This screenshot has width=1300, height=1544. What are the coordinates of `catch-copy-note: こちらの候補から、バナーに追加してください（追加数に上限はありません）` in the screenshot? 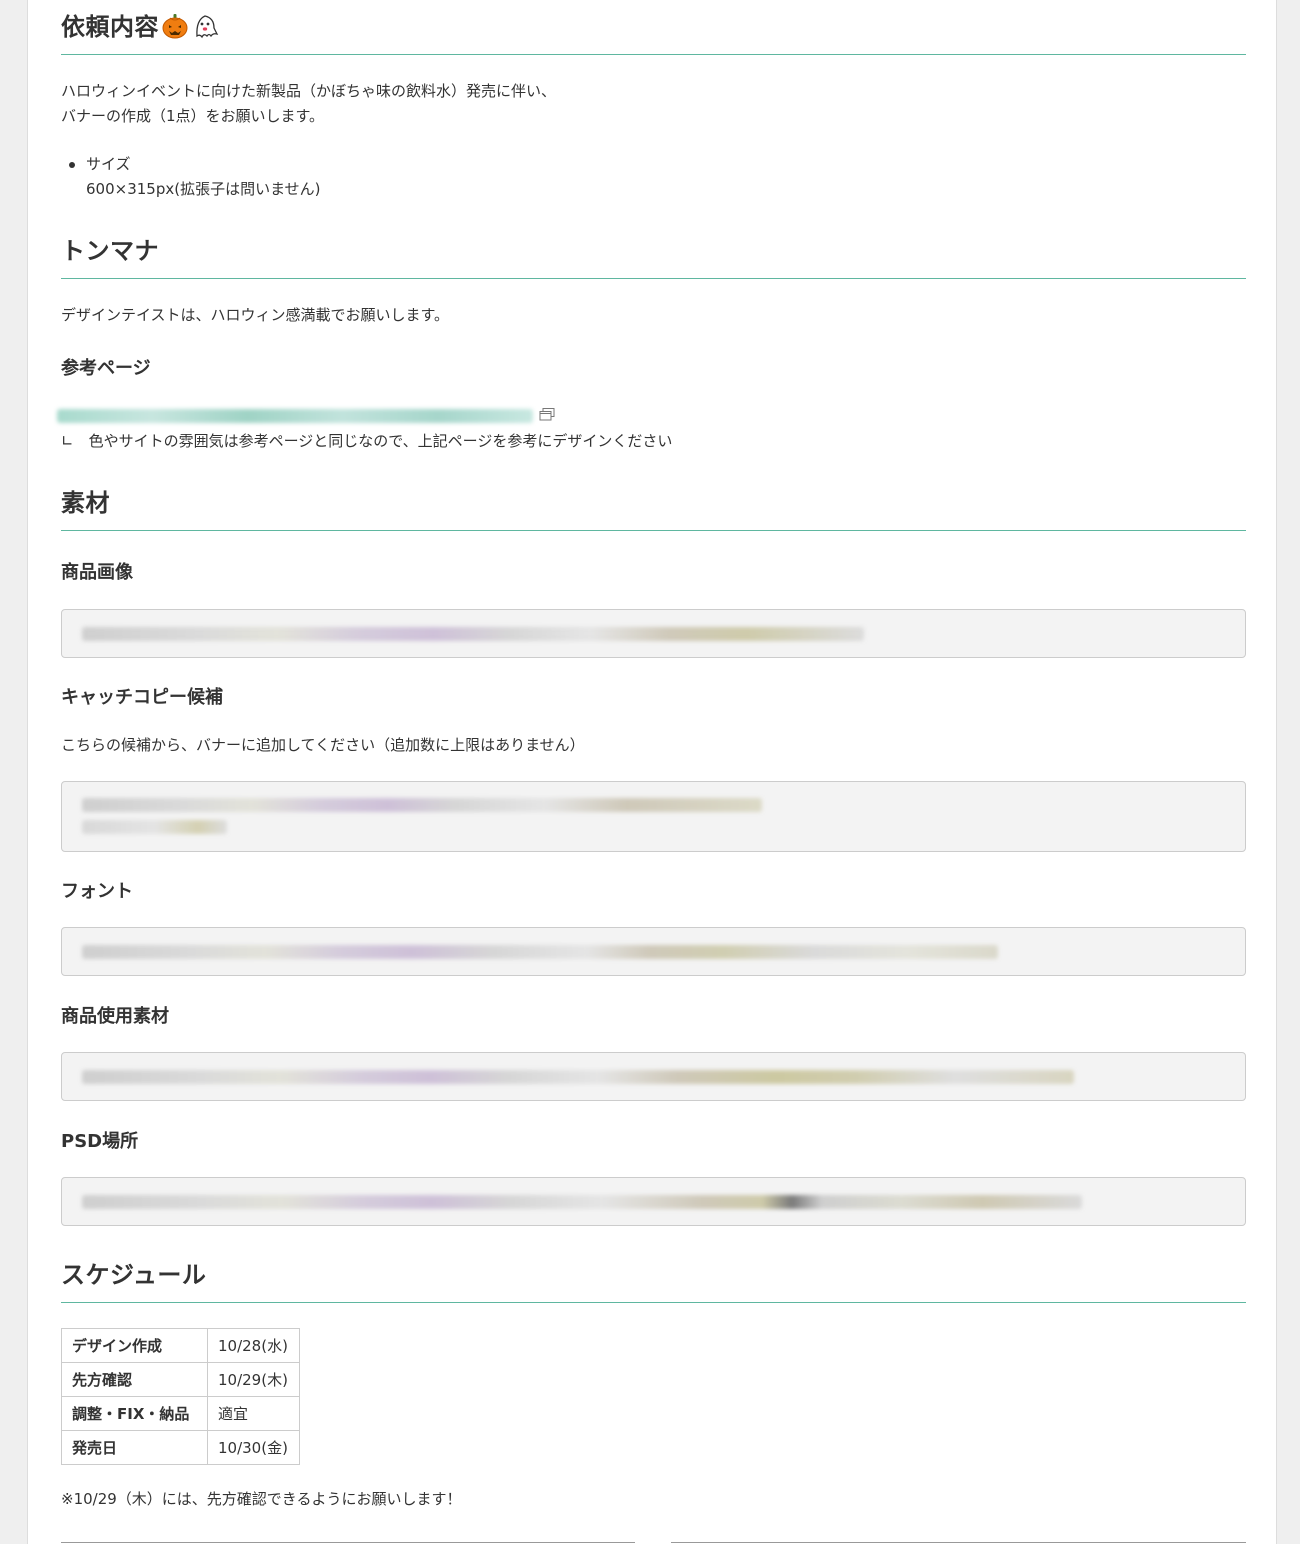 It's located at (323, 745).